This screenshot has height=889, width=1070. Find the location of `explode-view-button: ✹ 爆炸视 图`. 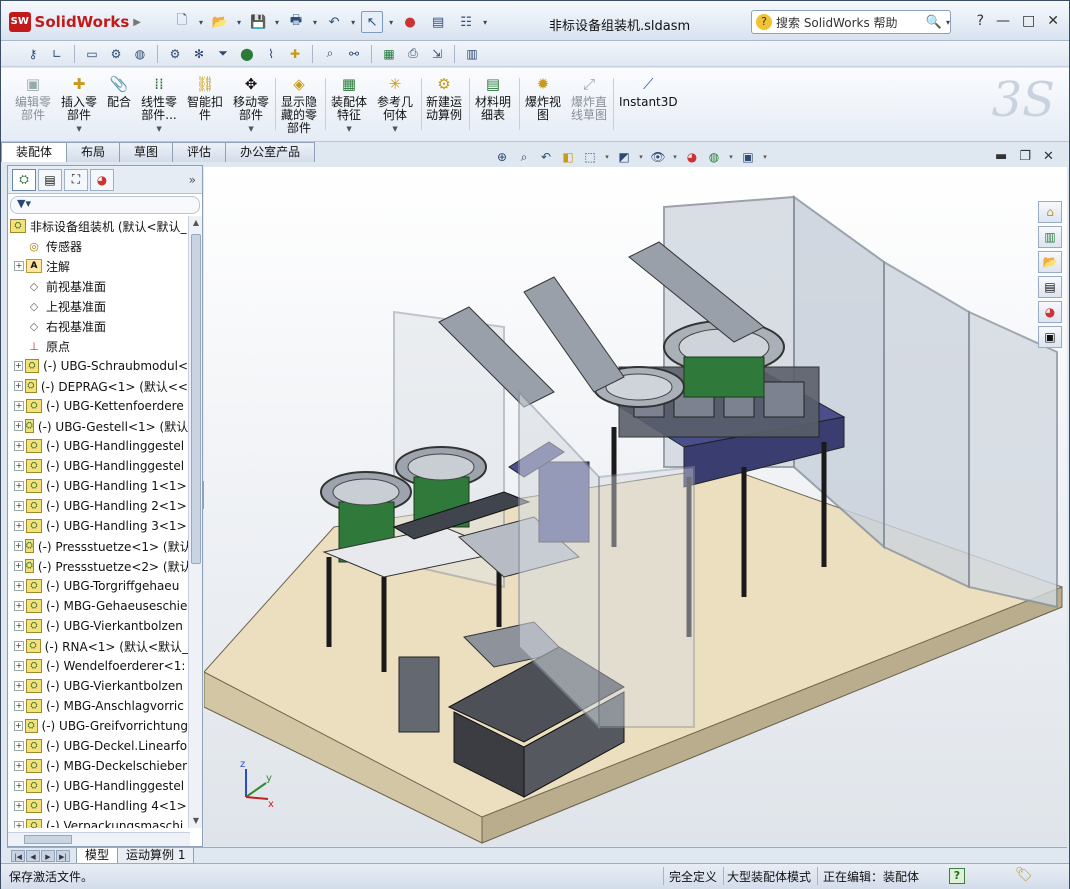

explode-view-button: ✹ 爆炸视 图 is located at coordinates (543, 98).